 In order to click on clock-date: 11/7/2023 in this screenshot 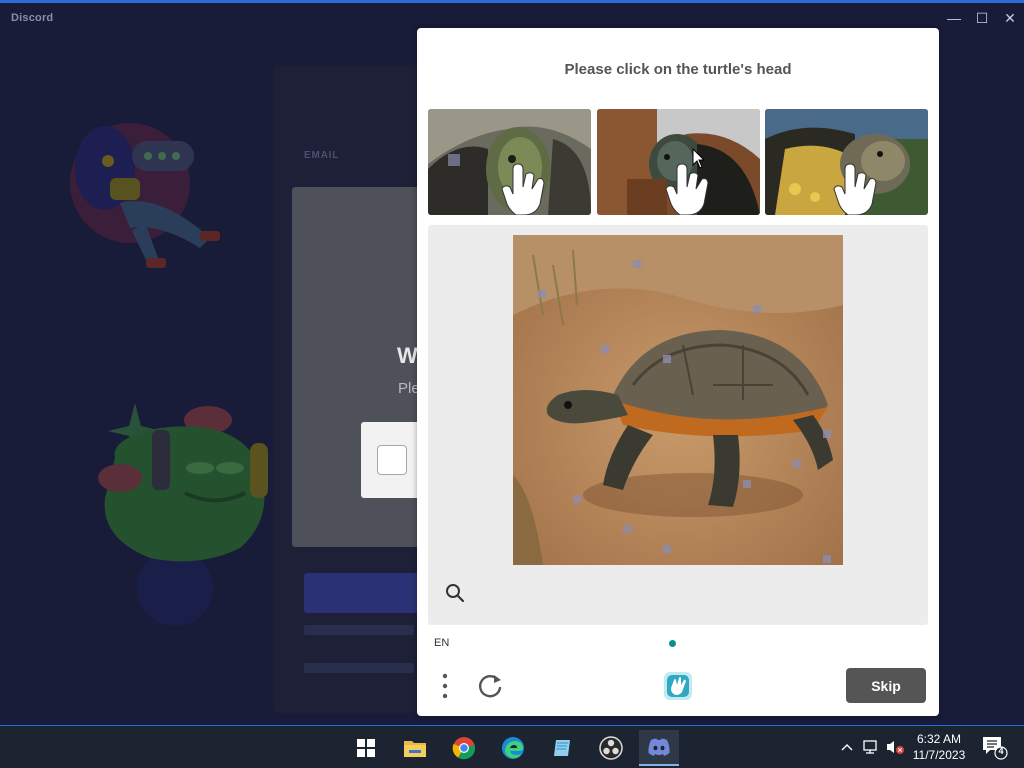, I will do `click(939, 755)`.